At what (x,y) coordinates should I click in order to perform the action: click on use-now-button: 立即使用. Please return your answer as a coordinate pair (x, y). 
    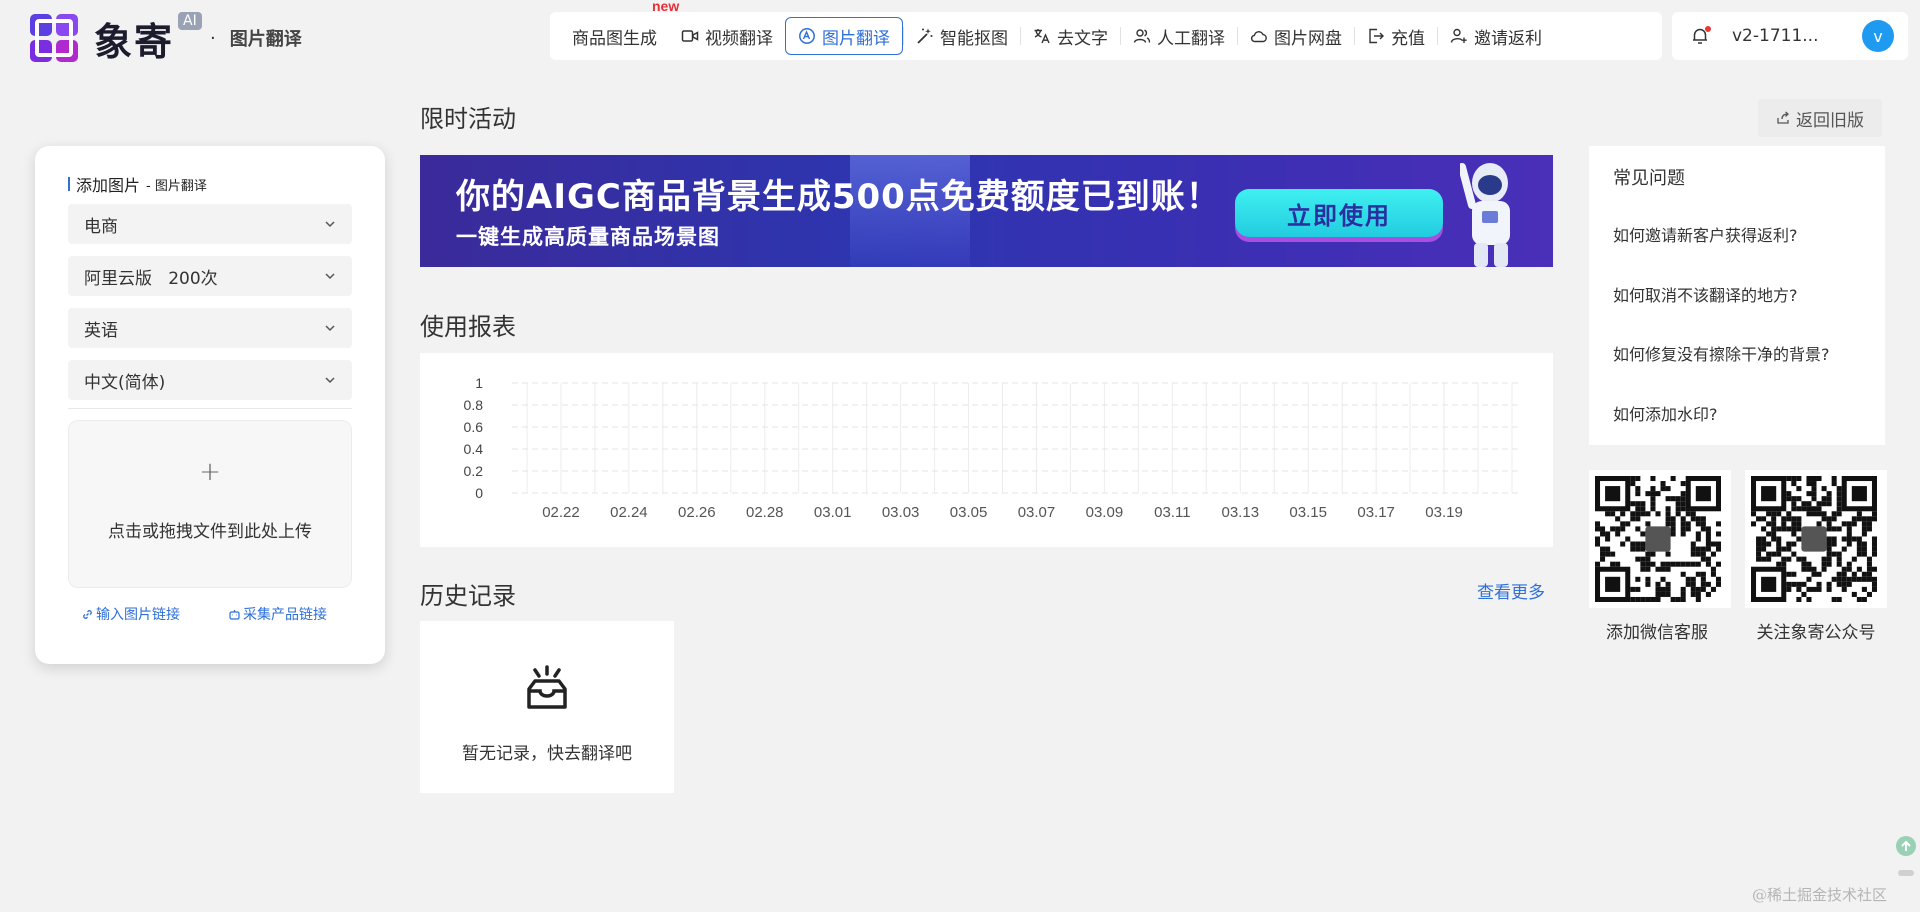
    Looking at the image, I should click on (1339, 213).